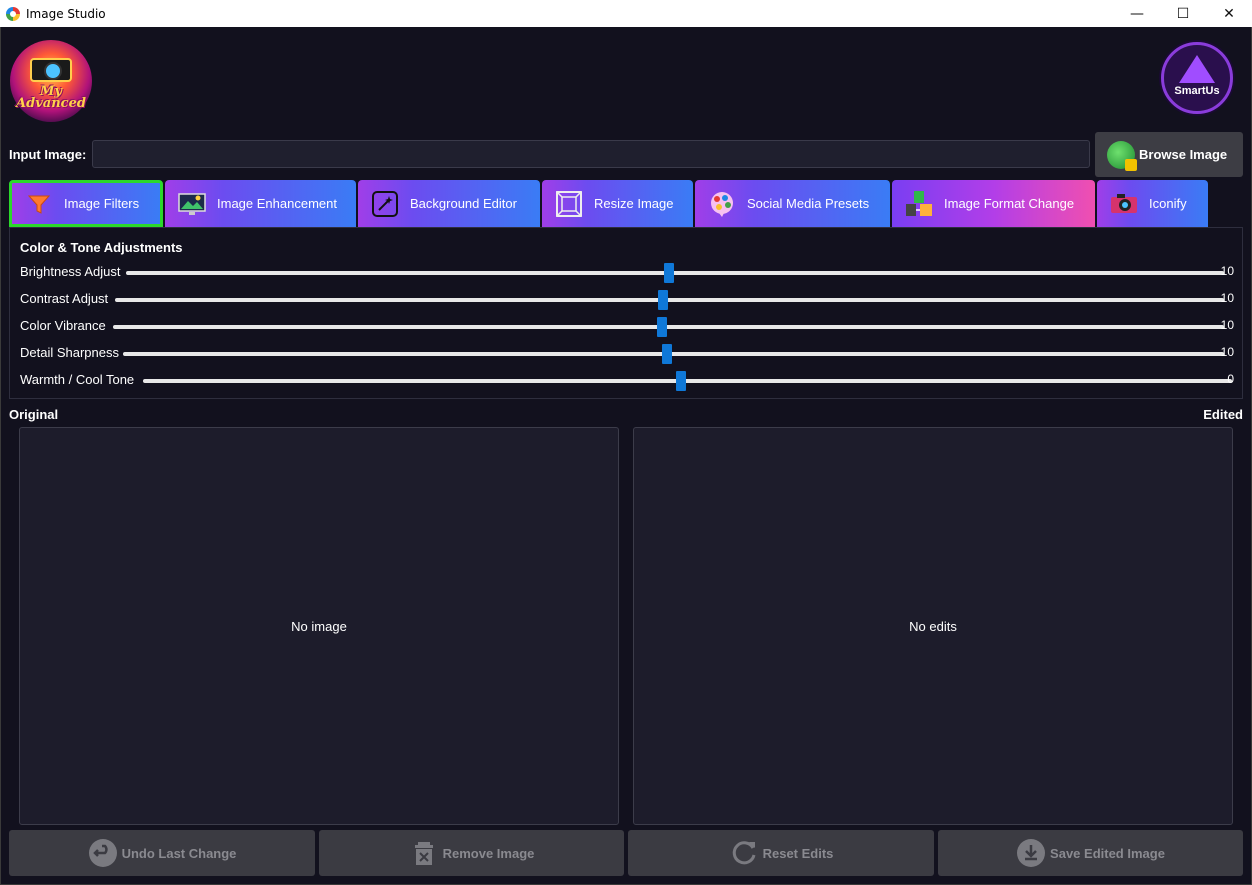 The height and width of the screenshot is (885, 1252). What do you see at coordinates (64, 298) in the screenshot?
I see `slider-label: Contrast Adjust` at bounding box center [64, 298].